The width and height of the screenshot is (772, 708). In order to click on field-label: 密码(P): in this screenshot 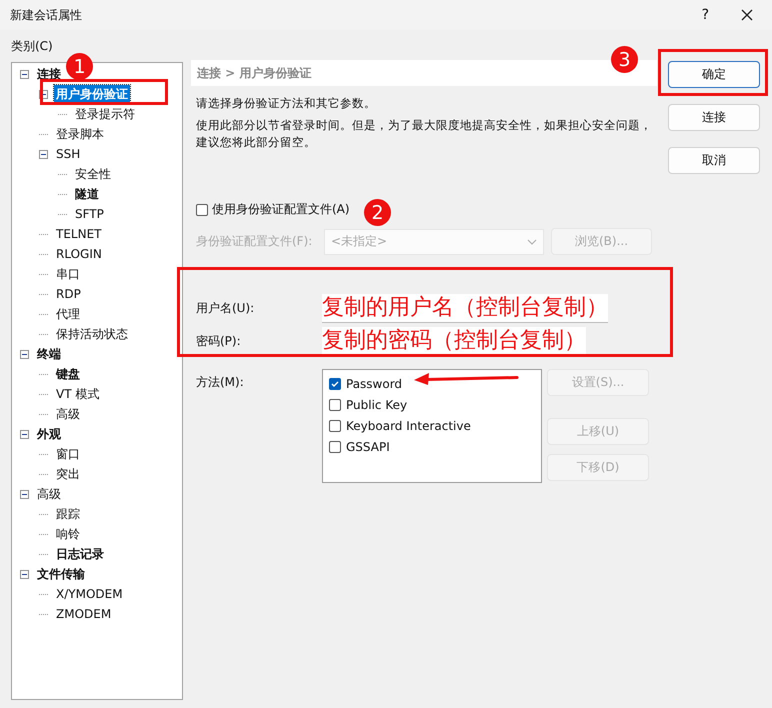, I will do `click(219, 341)`.